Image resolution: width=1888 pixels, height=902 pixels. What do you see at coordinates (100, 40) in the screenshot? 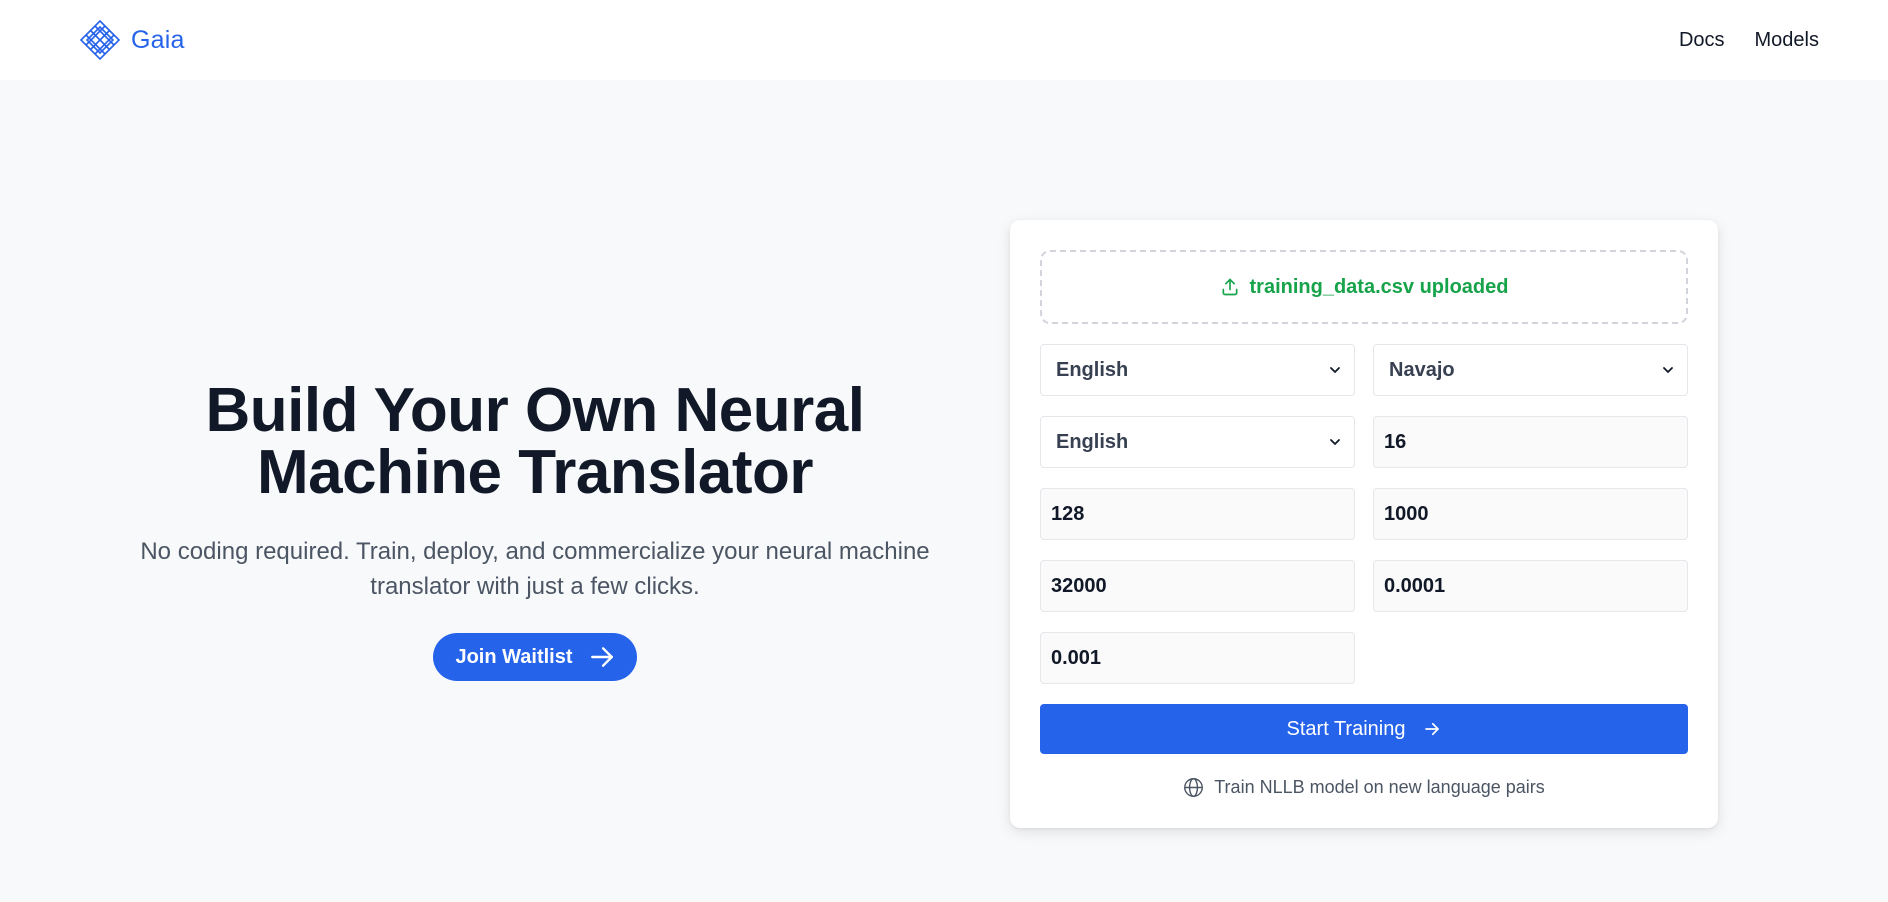
I see `diamond-grid-logo-icon` at bounding box center [100, 40].